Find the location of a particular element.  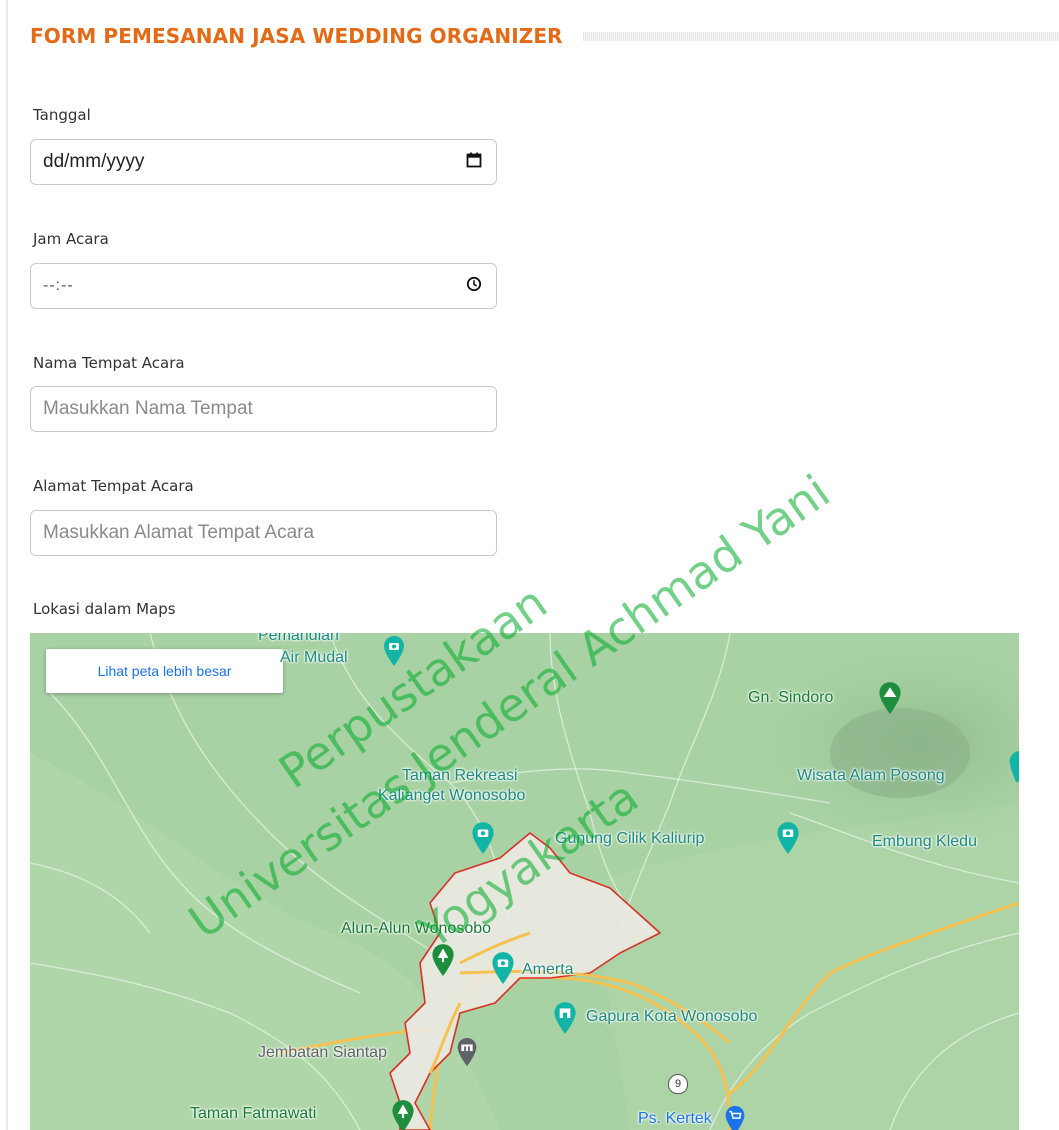

air-mudal-label: Air Mudal is located at coordinates (314, 657).